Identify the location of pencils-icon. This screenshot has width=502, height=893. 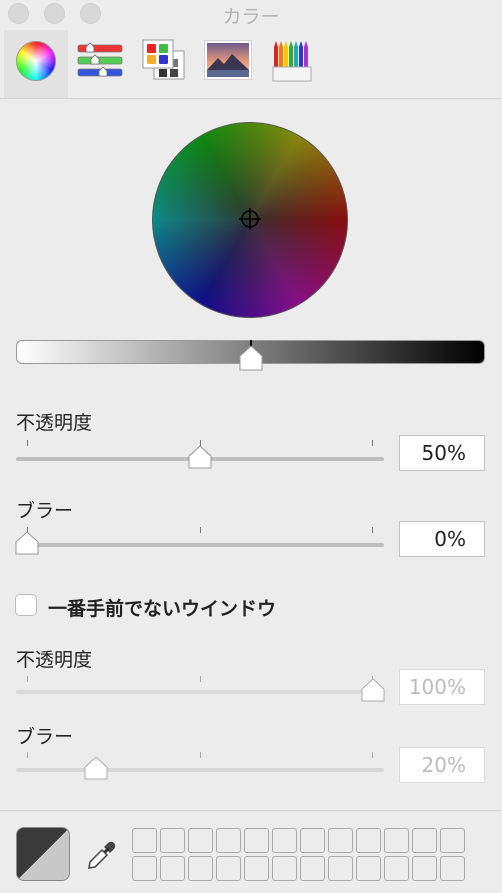
(292, 61).